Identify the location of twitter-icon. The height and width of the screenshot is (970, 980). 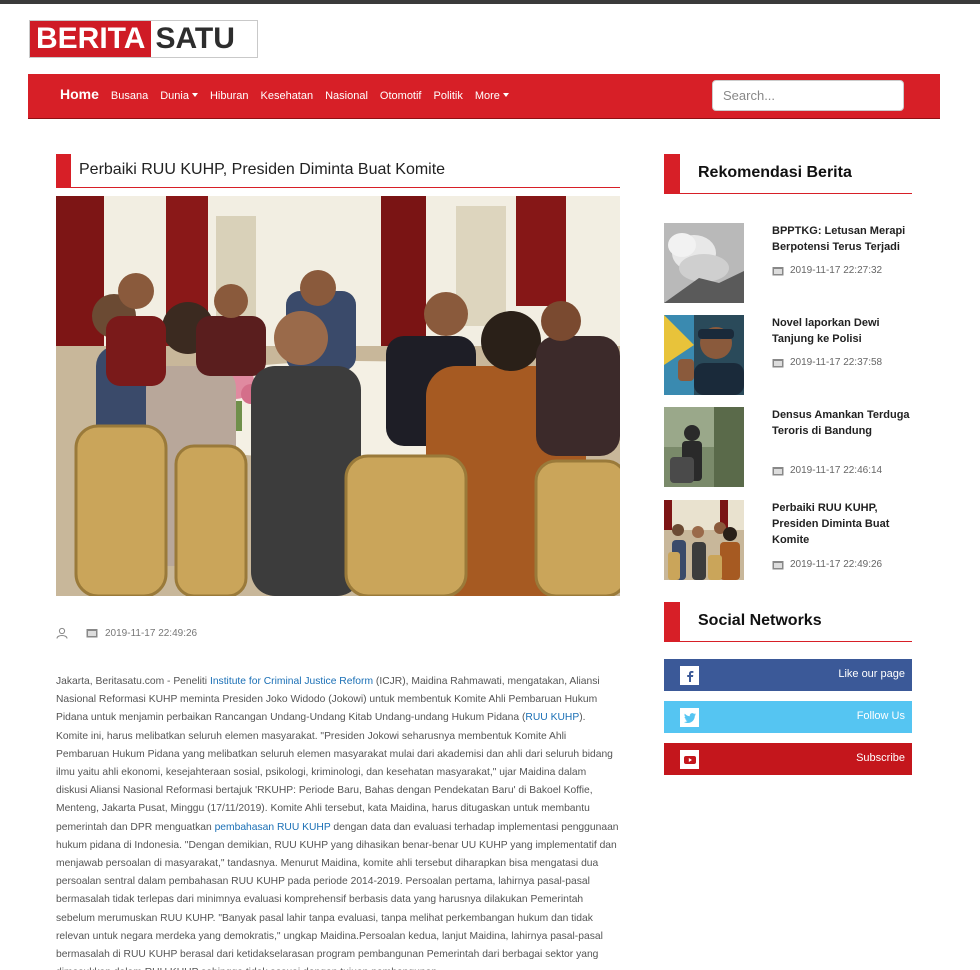
(689, 717).